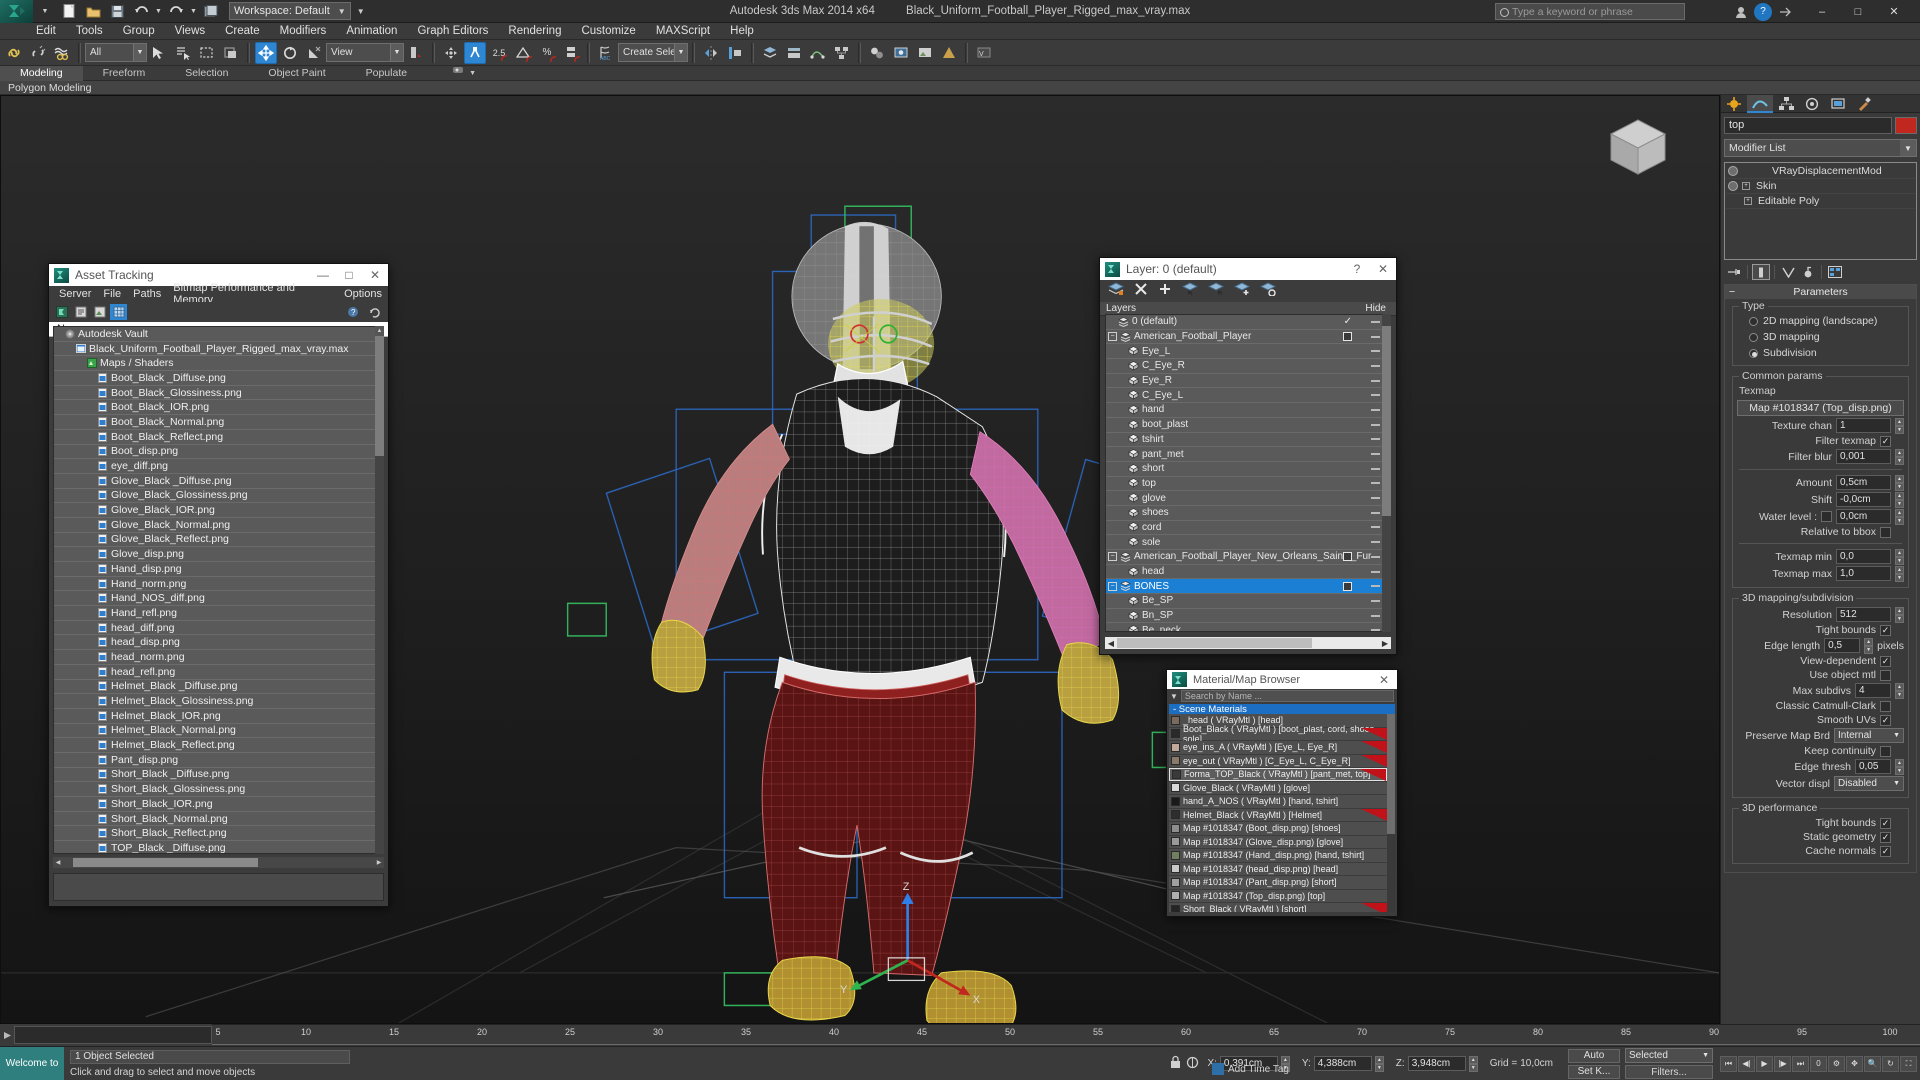  What do you see at coordinates (1864, 104) in the screenshot?
I see `tab-utilities` at bounding box center [1864, 104].